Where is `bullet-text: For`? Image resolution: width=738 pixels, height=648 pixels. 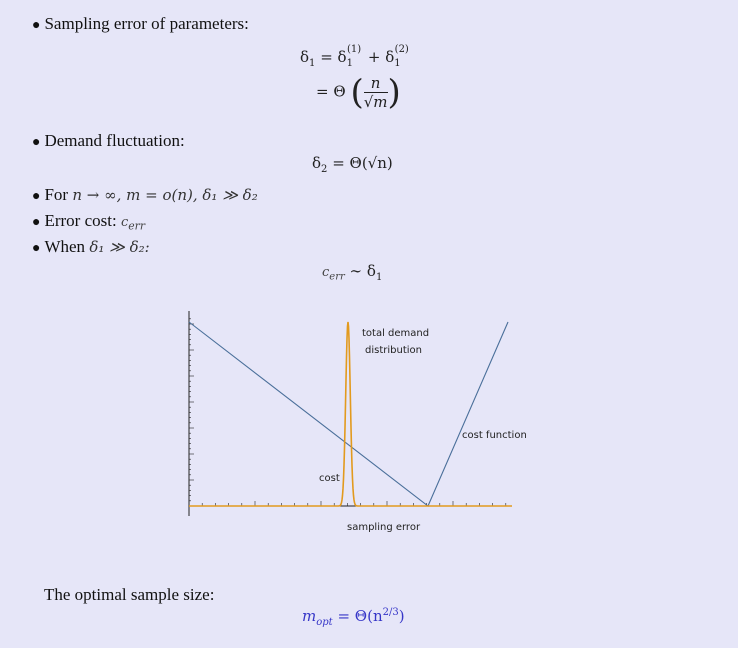 bullet-text: For is located at coordinates (56, 194).